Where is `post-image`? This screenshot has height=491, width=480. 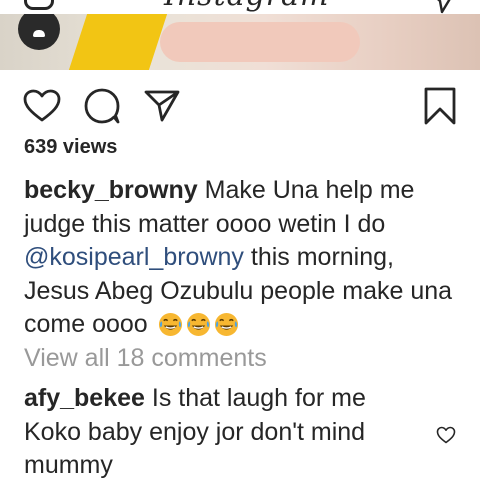
post-image is located at coordinates (240, 42).